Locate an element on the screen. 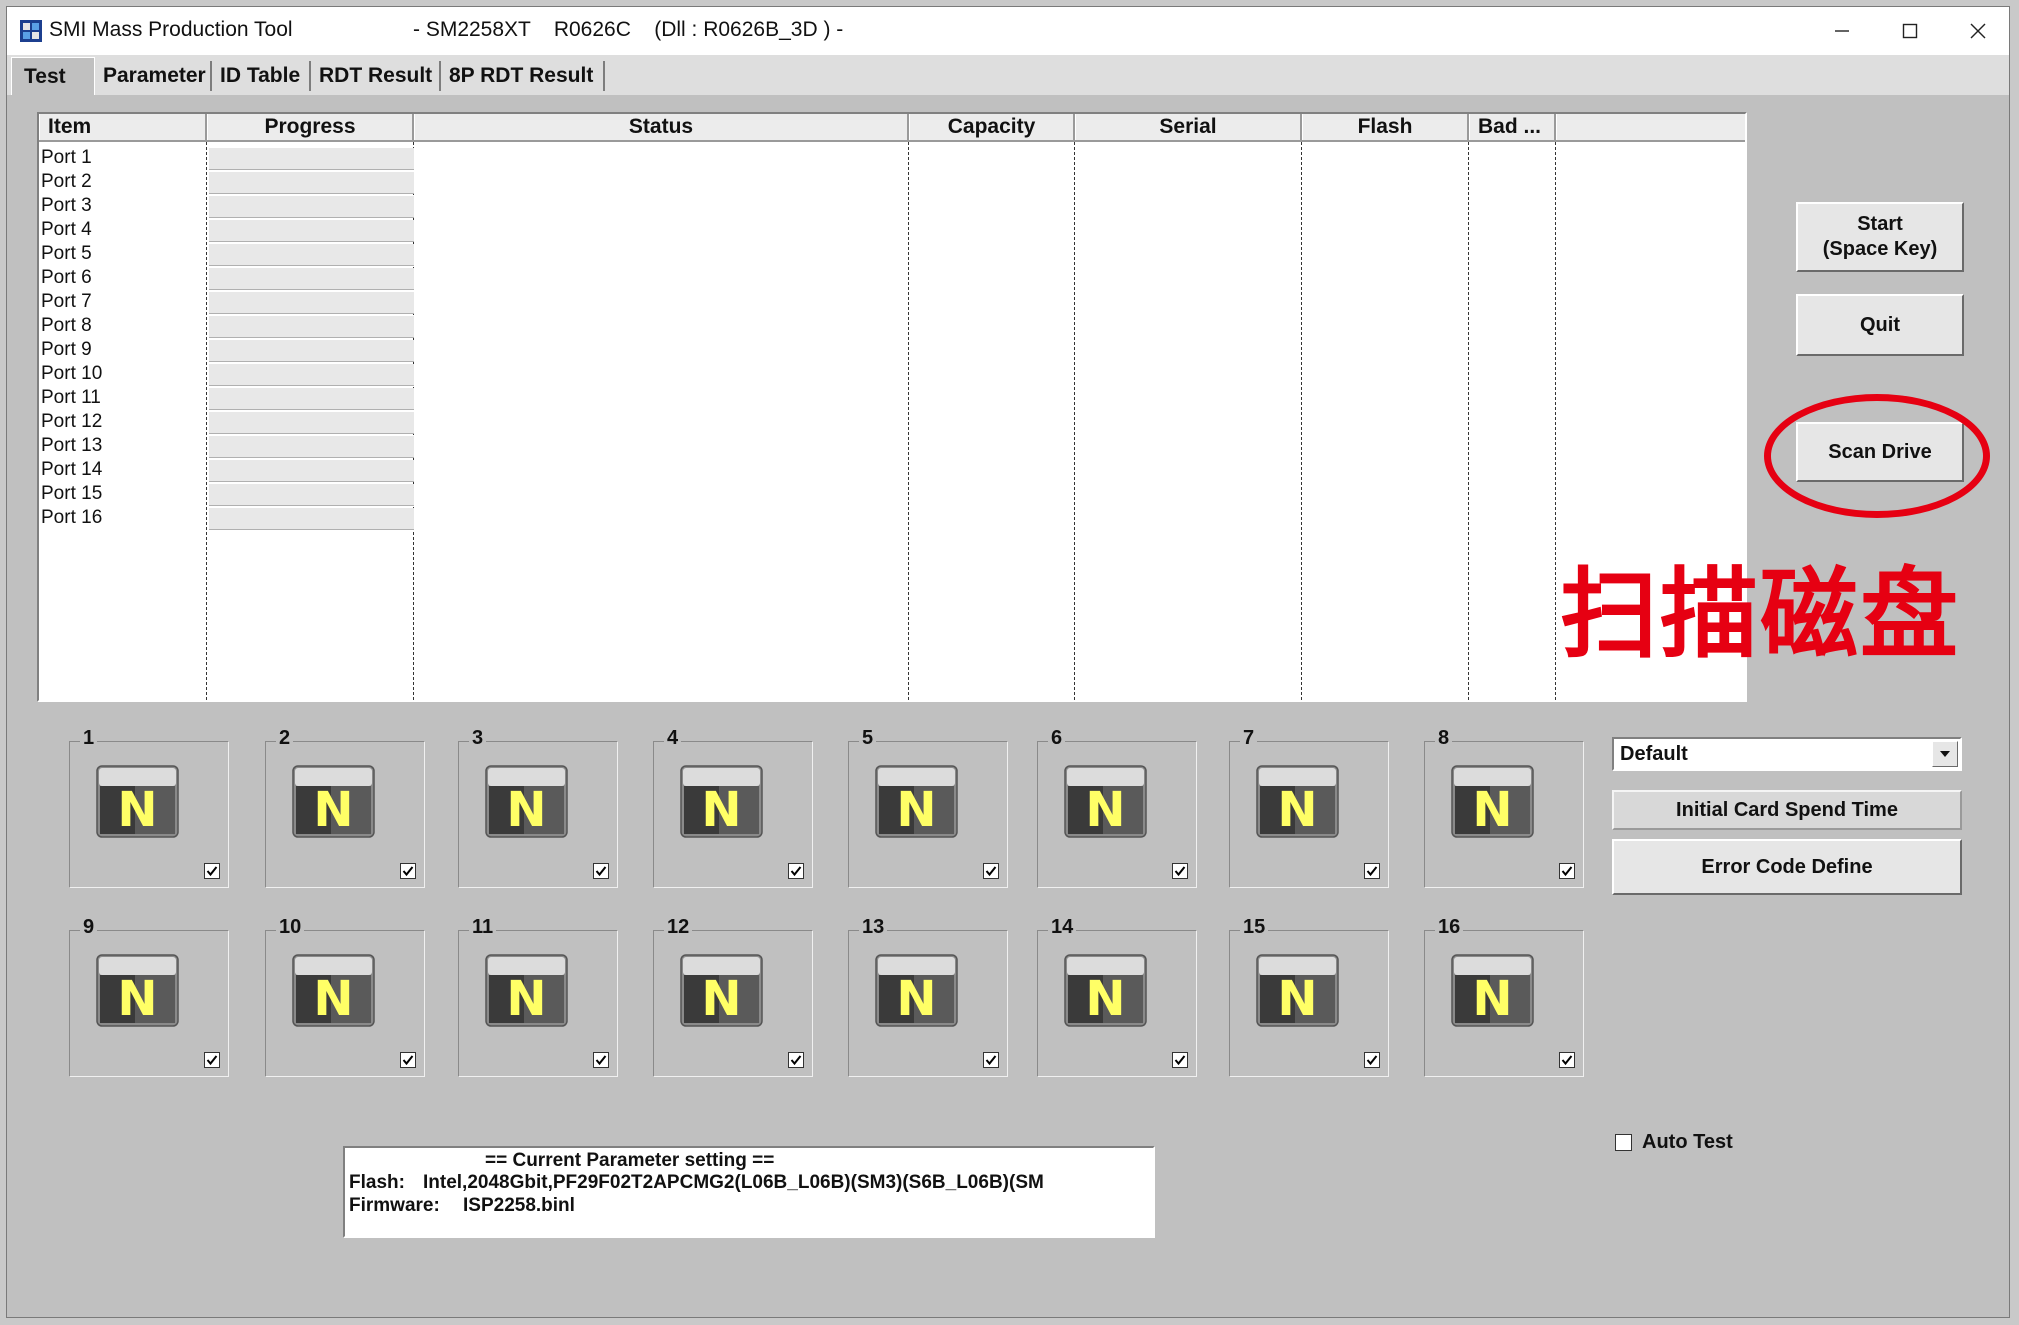  port-number: 11 is located at coordinates (483, 927).